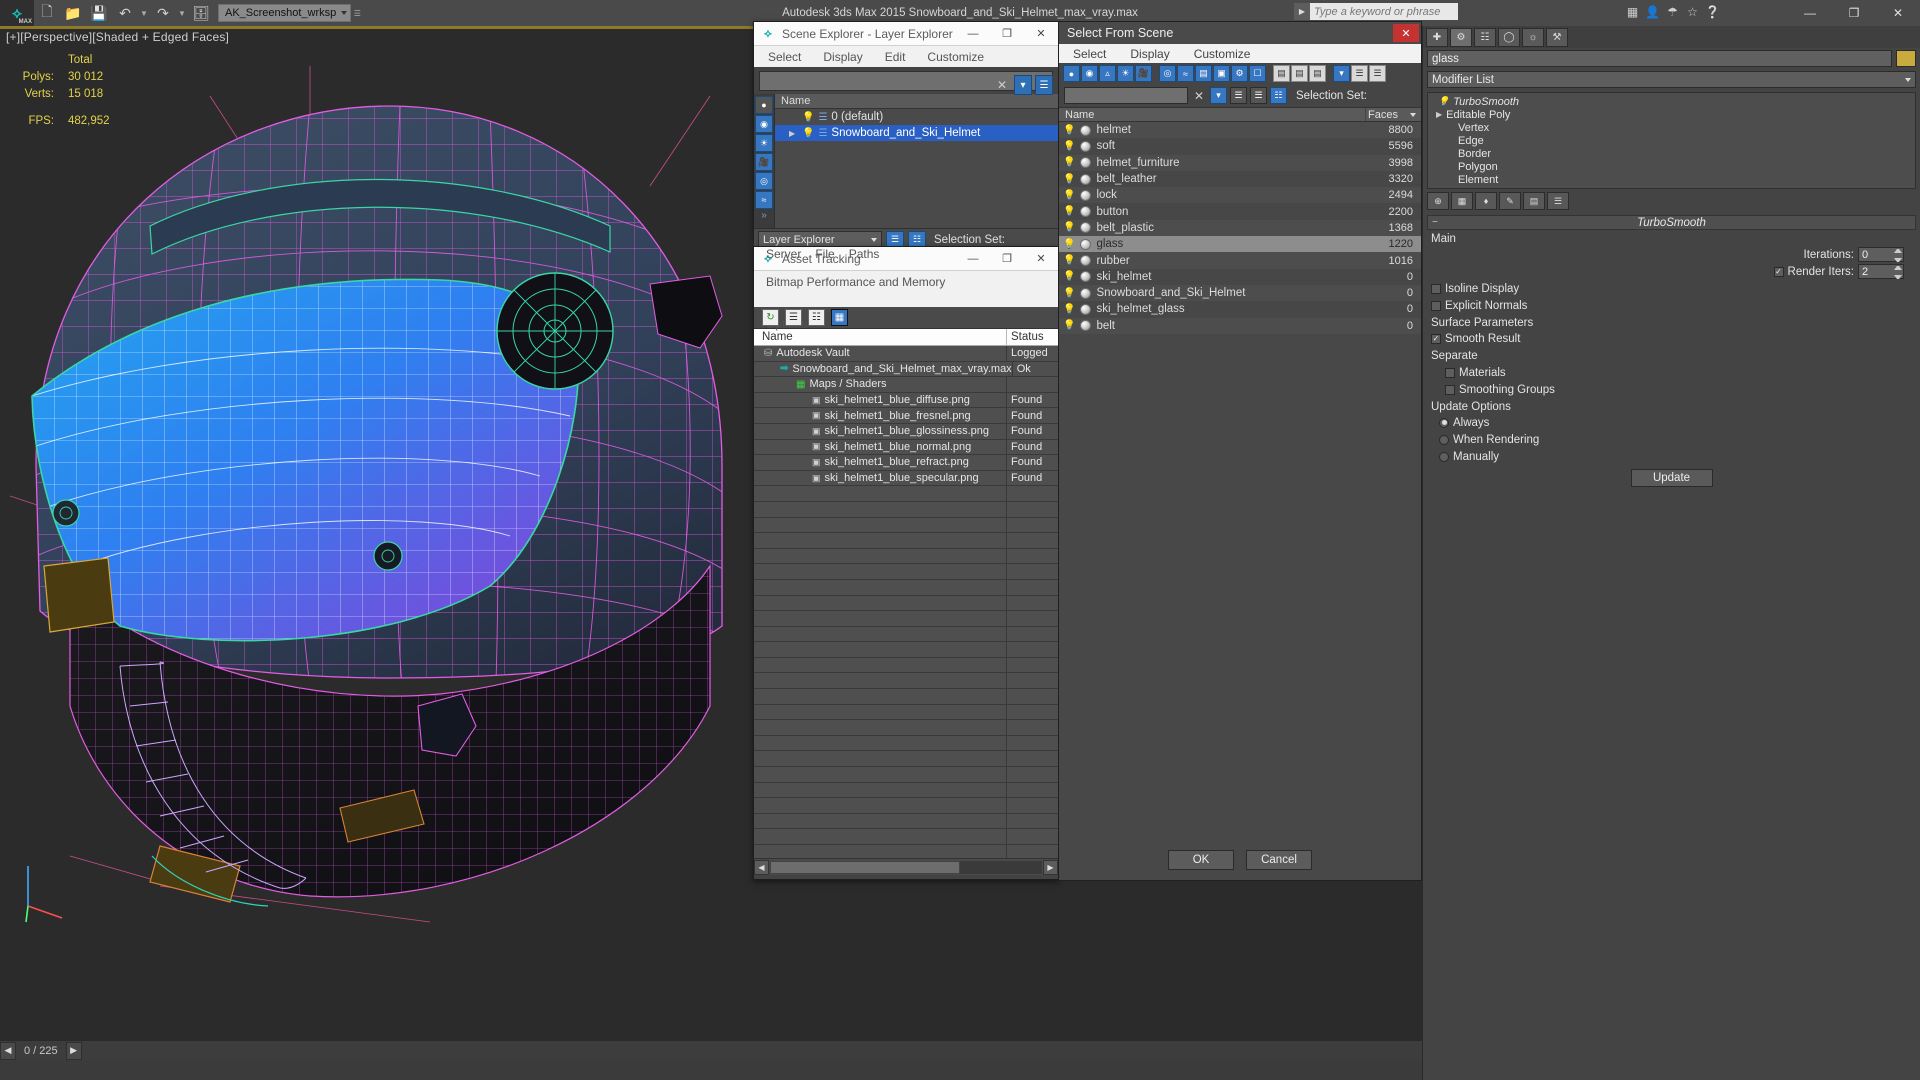 The image size is (1920, 1080). I want to click on search-dropdown-icon: ▶, so click(1302, 11).